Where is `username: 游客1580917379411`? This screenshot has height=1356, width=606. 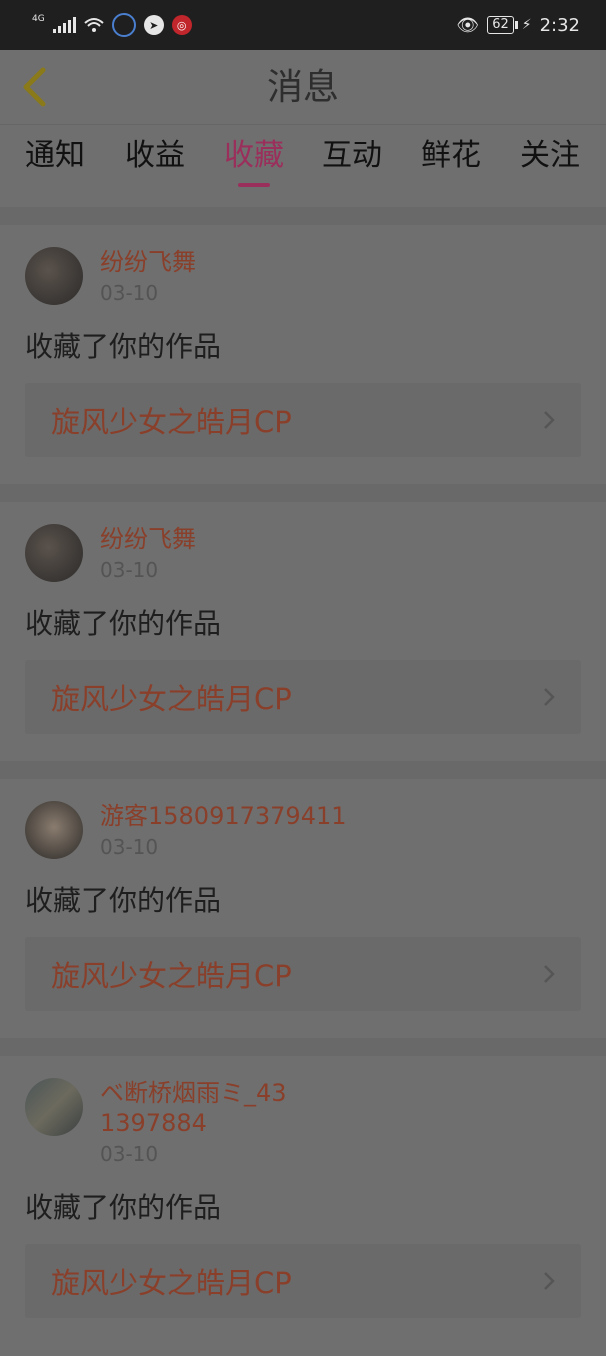 username: 游客1580917379411 is located at coordinates (223, 816).